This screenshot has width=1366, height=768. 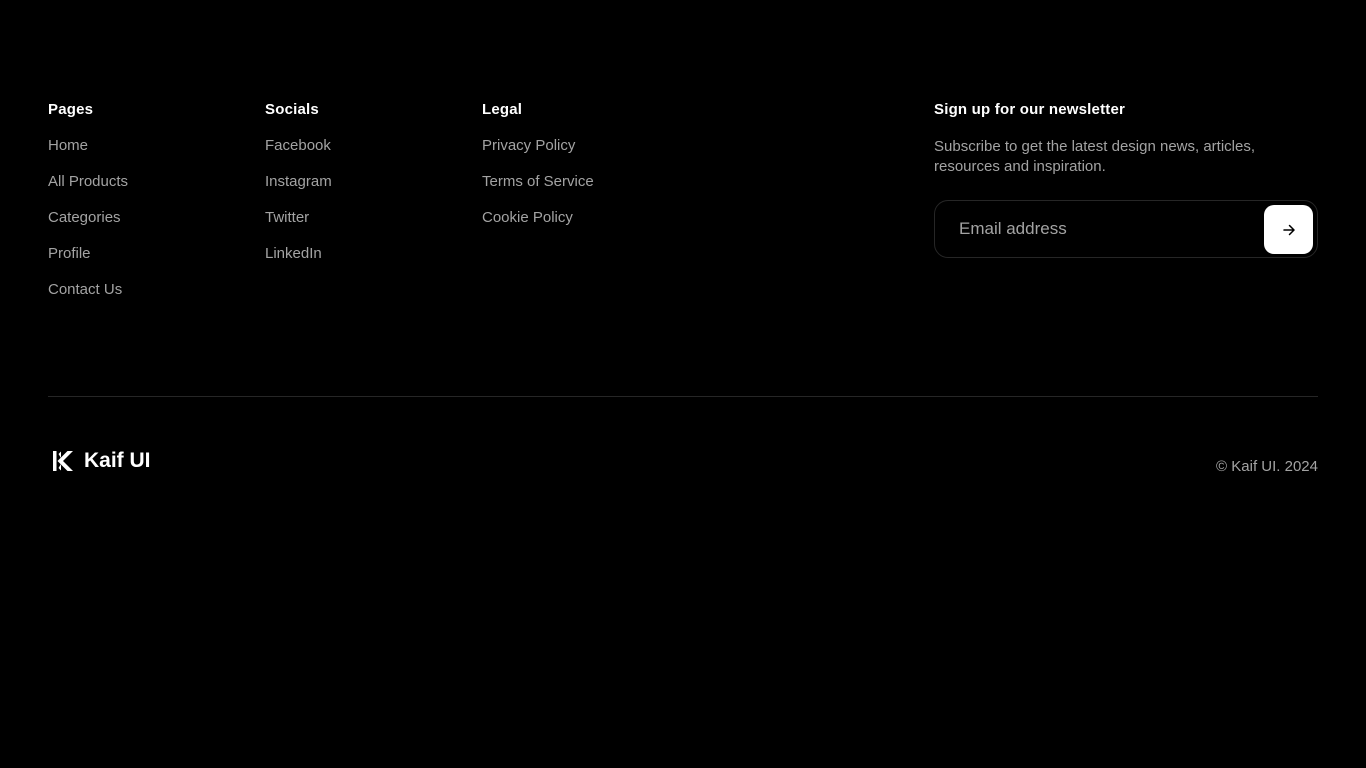 What do you see at coordinates (63, 461) in the screenshot?
I see `kaif-k-logo-icon` at bounding box center [63, 461].